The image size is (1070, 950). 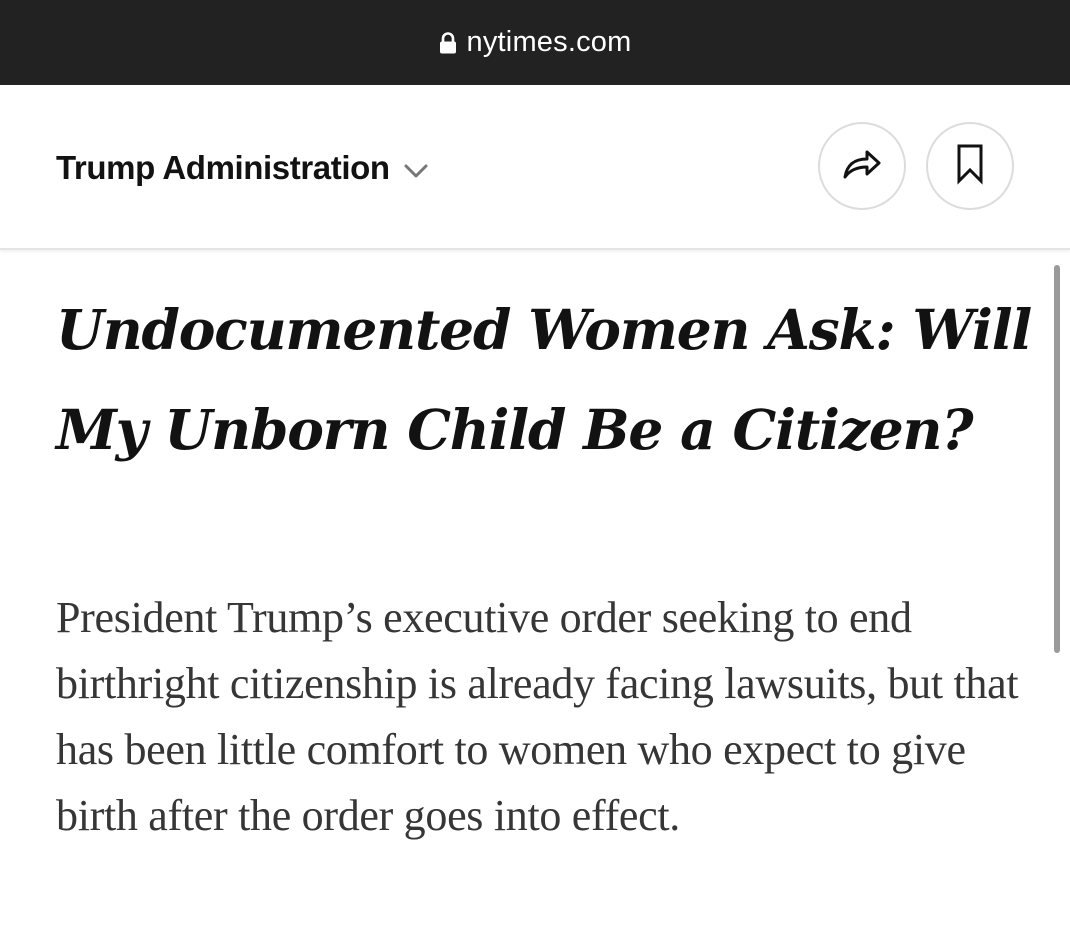 I want to click on scrollbar, so click(x=1057, y=459).